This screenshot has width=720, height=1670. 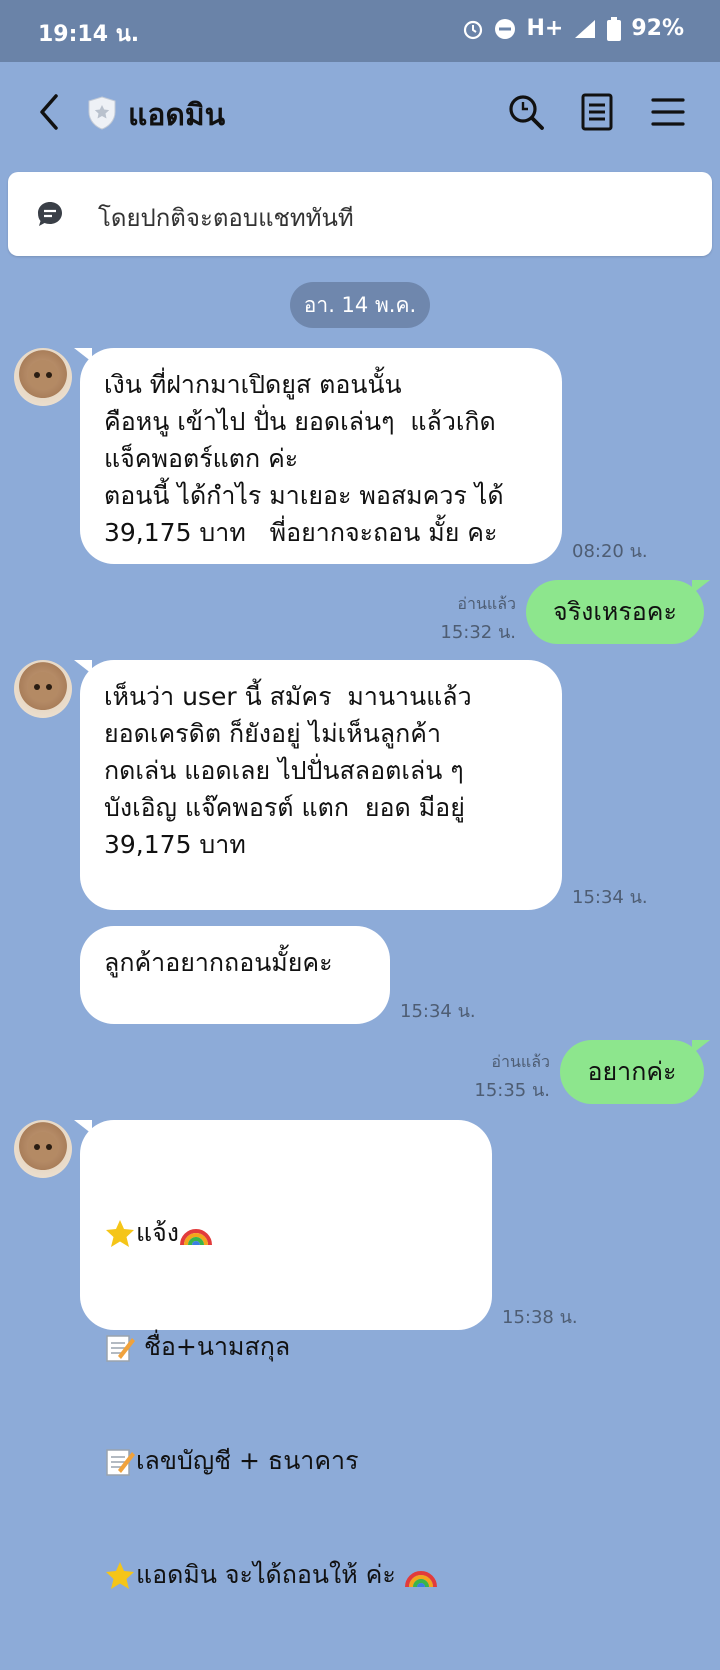 I want to click on auto-reply-notice: โดยปกติจะตอบแชททันที, so click(x=360, y=214).